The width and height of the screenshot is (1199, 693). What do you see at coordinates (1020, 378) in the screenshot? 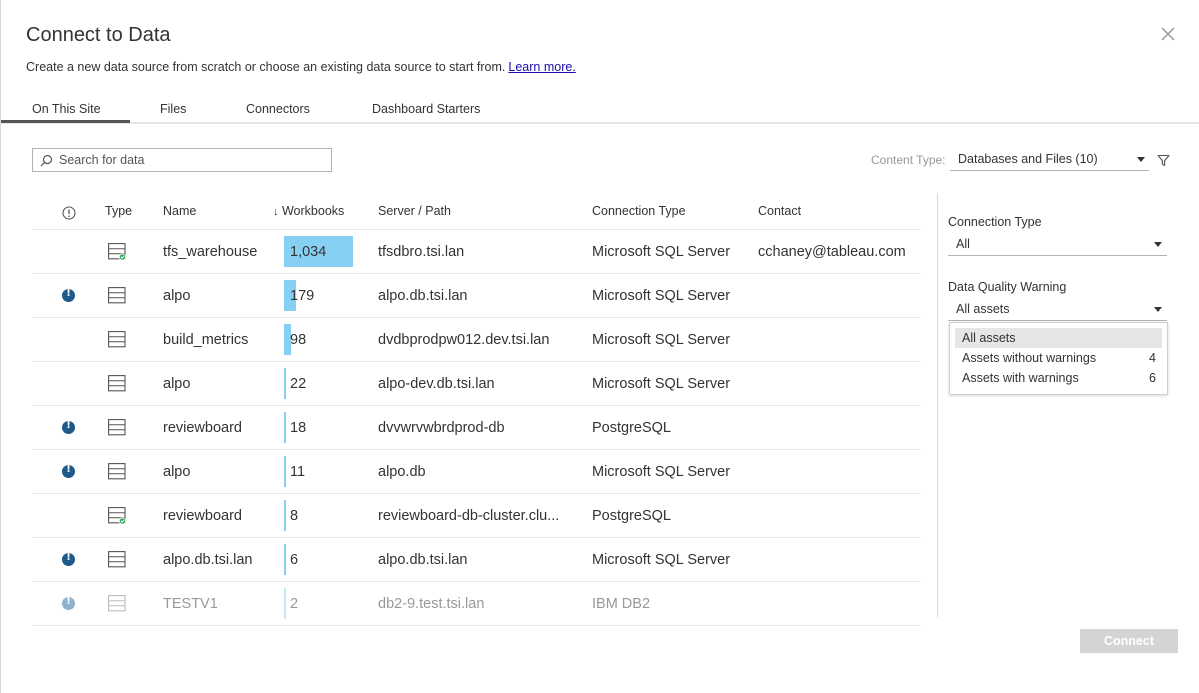
I see `dropdown-option-label: Assets with warnings` at bounding box center [1020, 378].